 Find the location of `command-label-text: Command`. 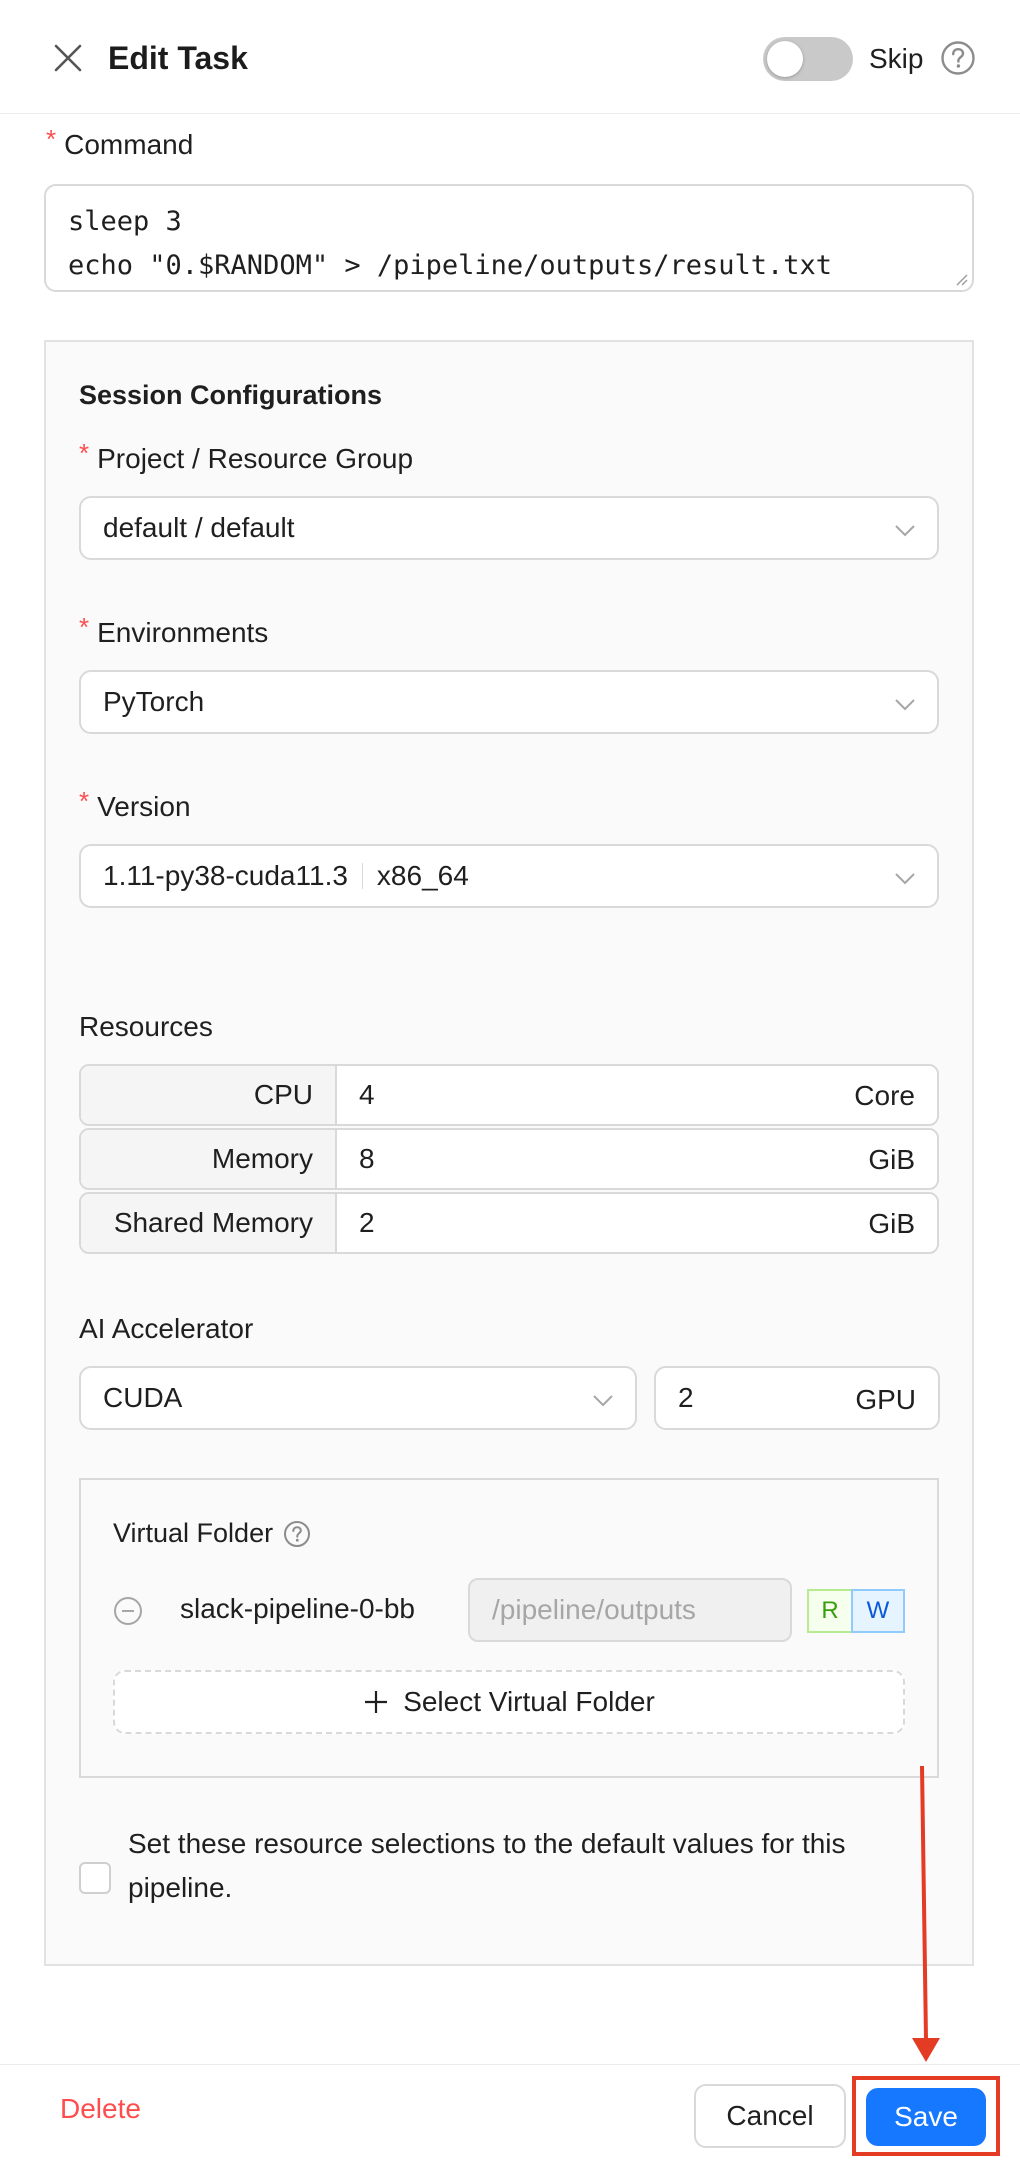

command-label-text: Command is located at coordinates (129, 144).